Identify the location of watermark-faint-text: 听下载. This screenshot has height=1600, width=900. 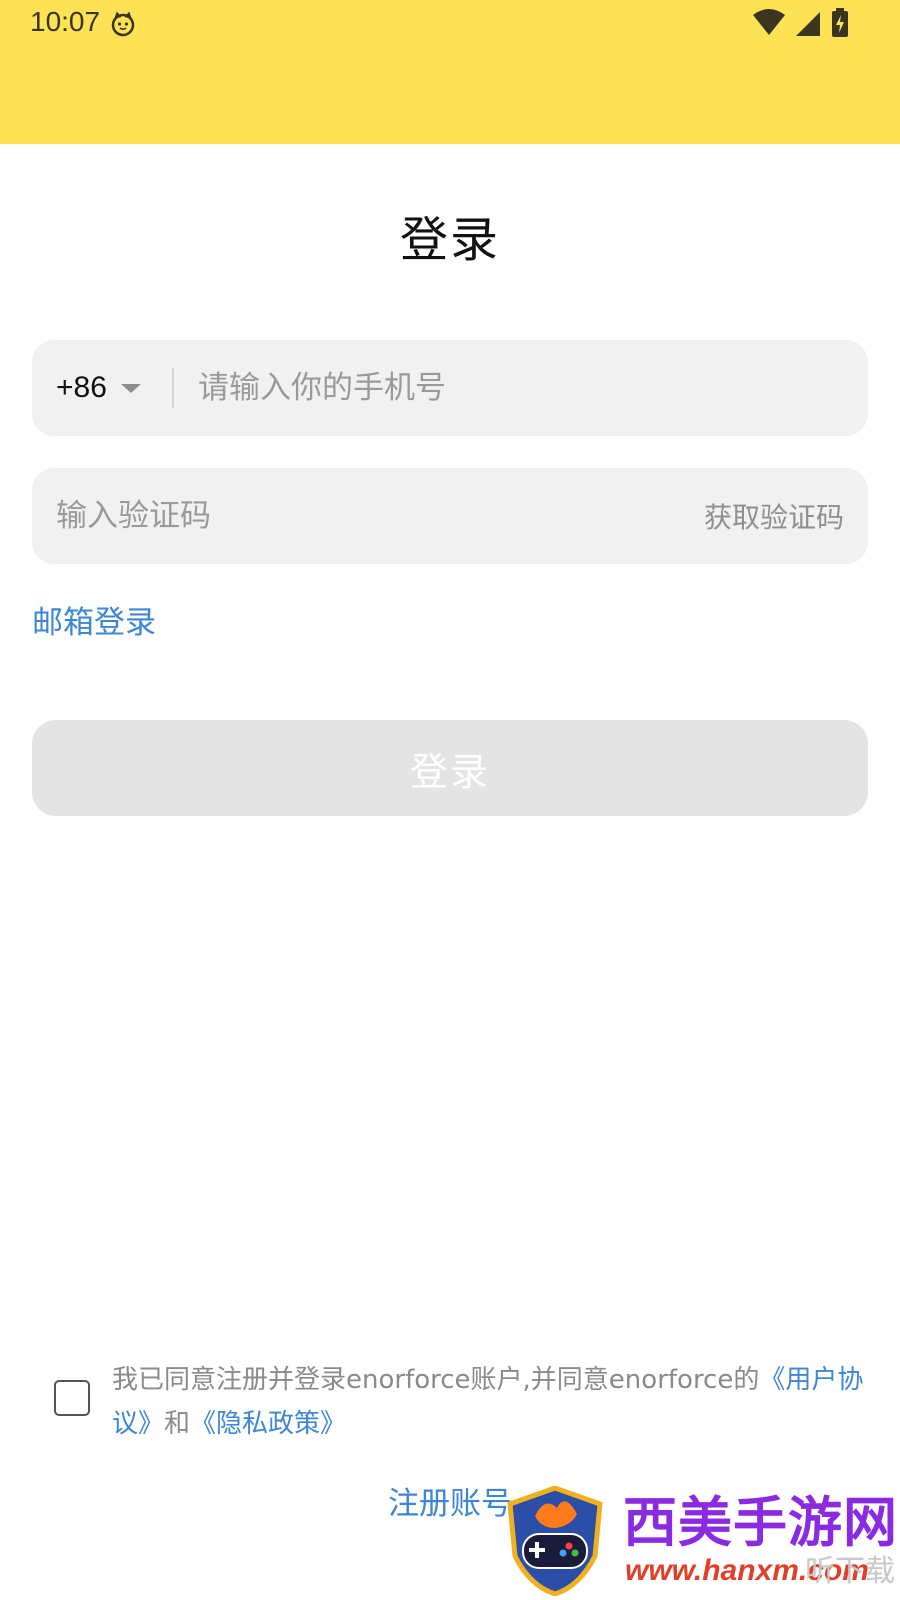
(850, 1571).